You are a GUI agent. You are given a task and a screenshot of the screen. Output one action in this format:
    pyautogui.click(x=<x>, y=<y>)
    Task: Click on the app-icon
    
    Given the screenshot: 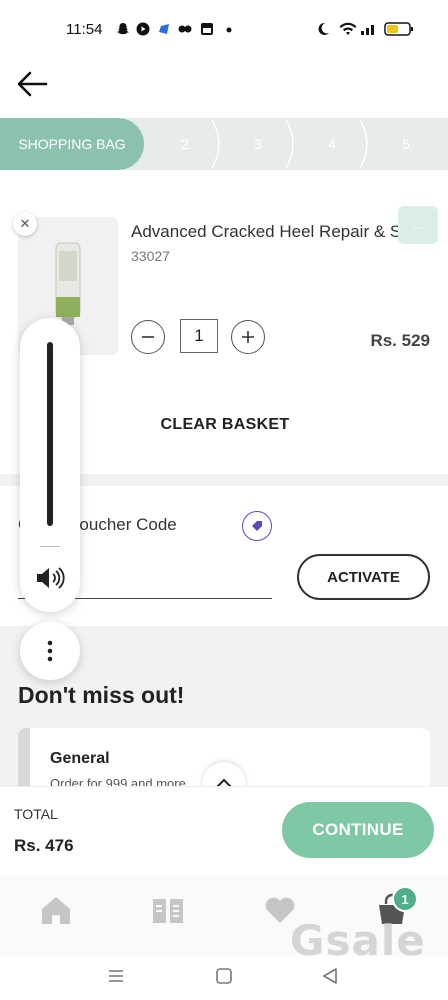 What is the action you would take?
    pyautogui.click(x=164, y=29)
    